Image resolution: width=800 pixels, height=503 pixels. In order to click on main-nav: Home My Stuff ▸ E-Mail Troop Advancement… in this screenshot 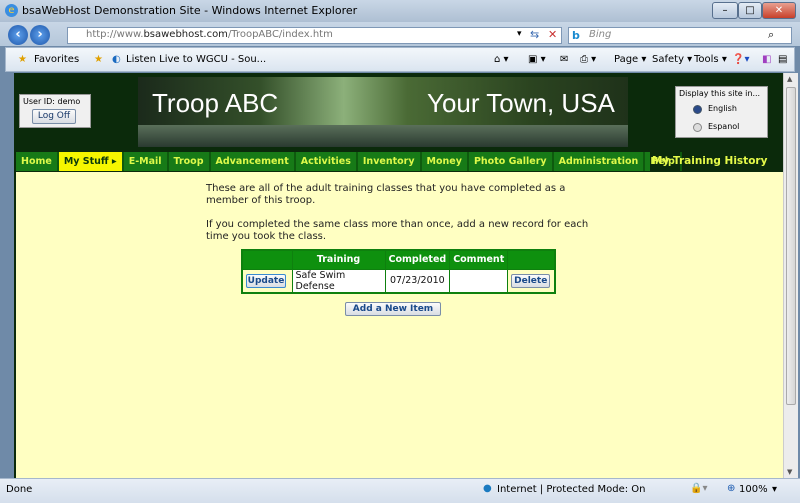, I will do `click(349, 161)`.